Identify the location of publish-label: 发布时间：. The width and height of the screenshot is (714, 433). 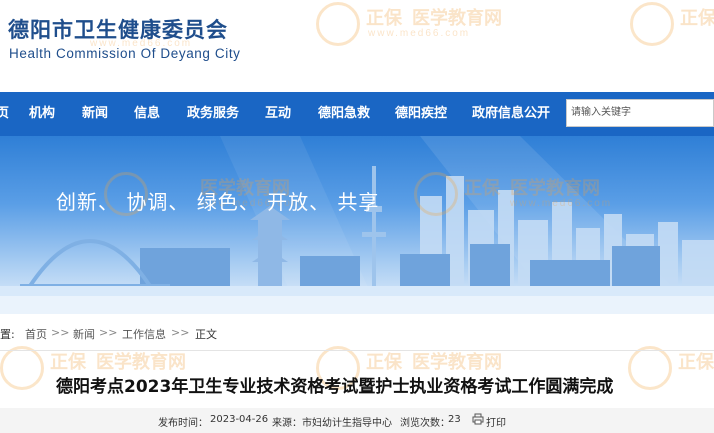
(183, 423).